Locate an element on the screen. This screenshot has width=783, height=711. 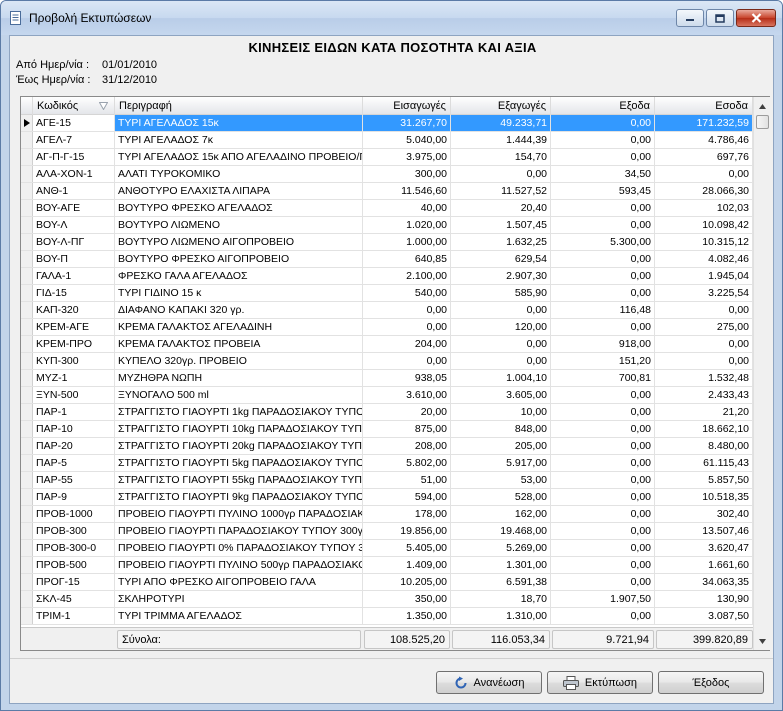
cell-revenue: 171.232,59 is located at coordinates (704, 123).